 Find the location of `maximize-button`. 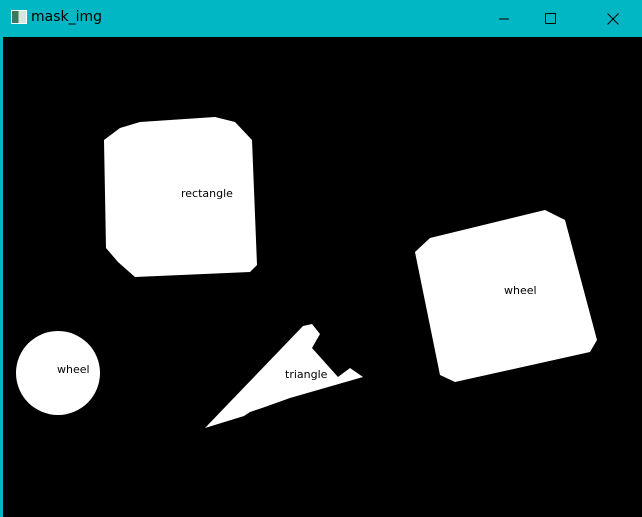

maximize-button is located at coordinates (551, 18).